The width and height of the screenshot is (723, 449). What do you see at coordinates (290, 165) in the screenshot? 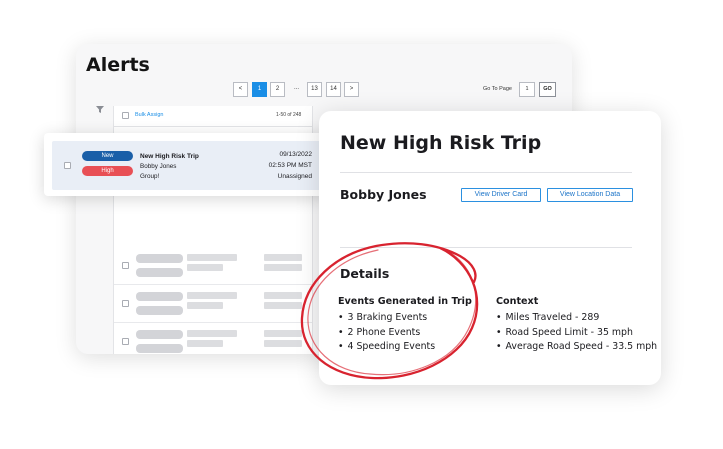
I see `alert-time: 02:53 PM MST` at bounding box center [290, 165].